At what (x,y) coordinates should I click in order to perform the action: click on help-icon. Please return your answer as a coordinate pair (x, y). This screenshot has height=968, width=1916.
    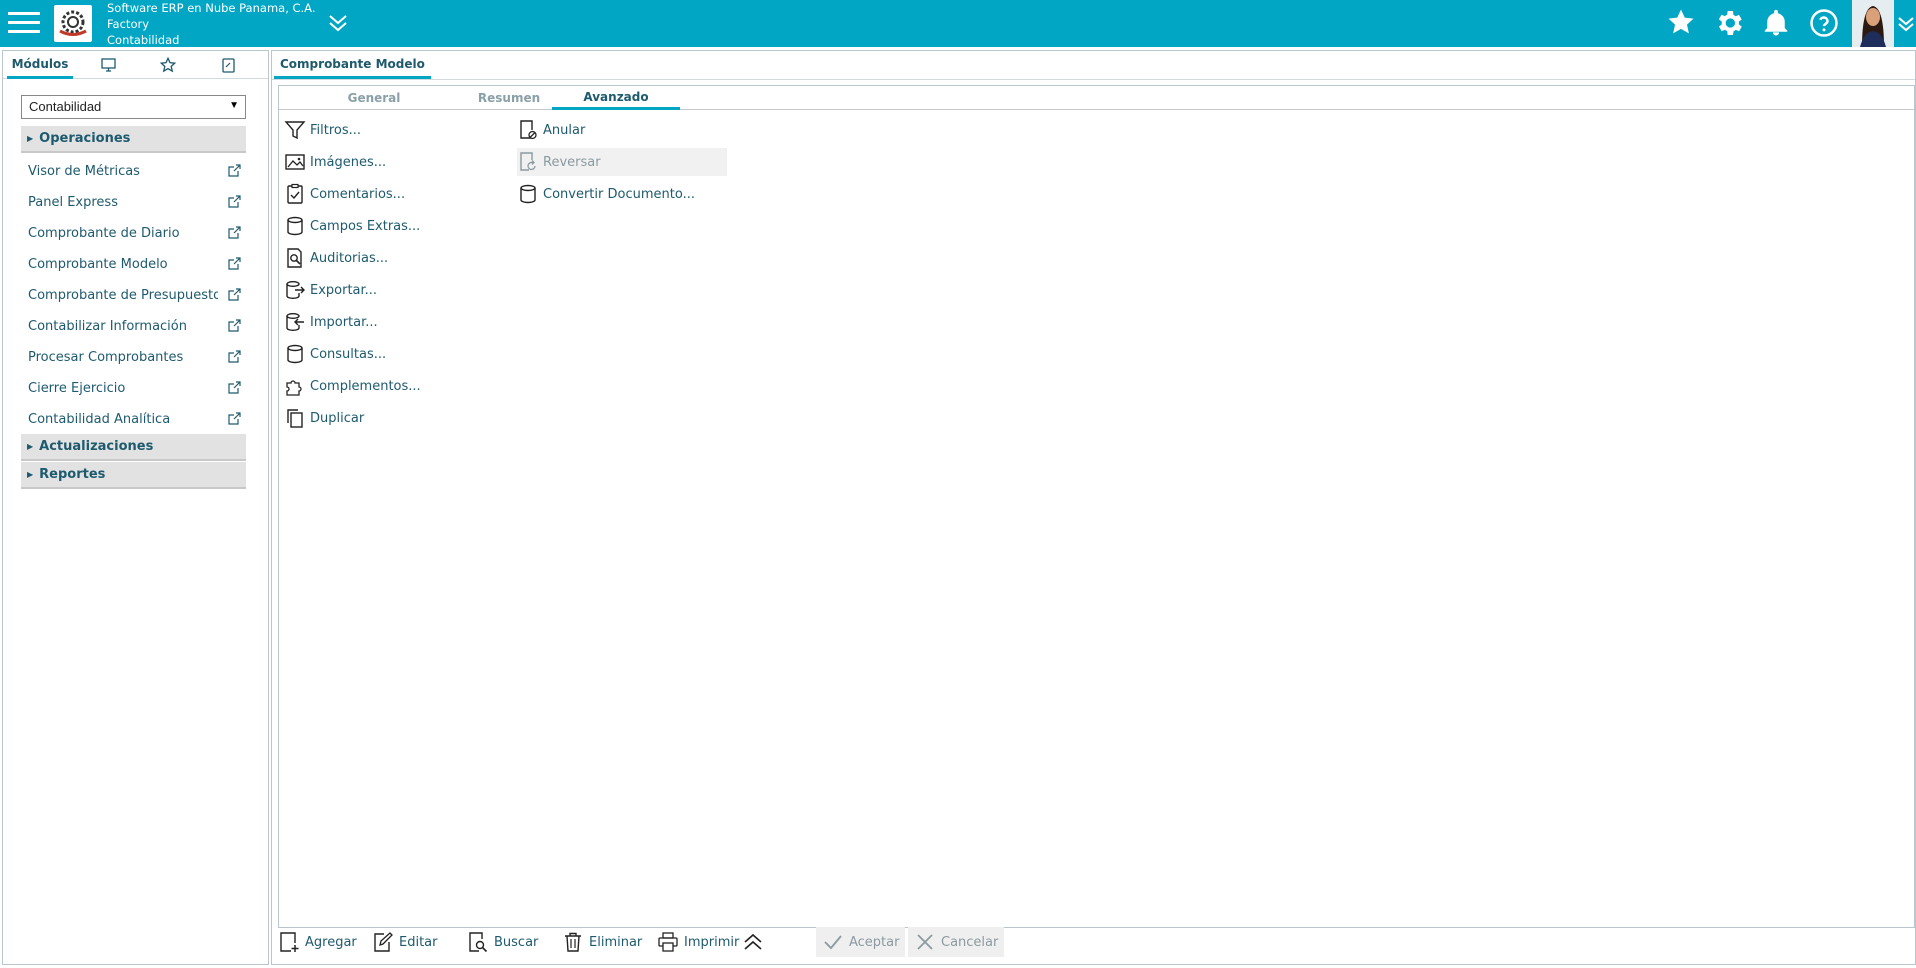
    Looking at the image, I should click on (1824, 23).